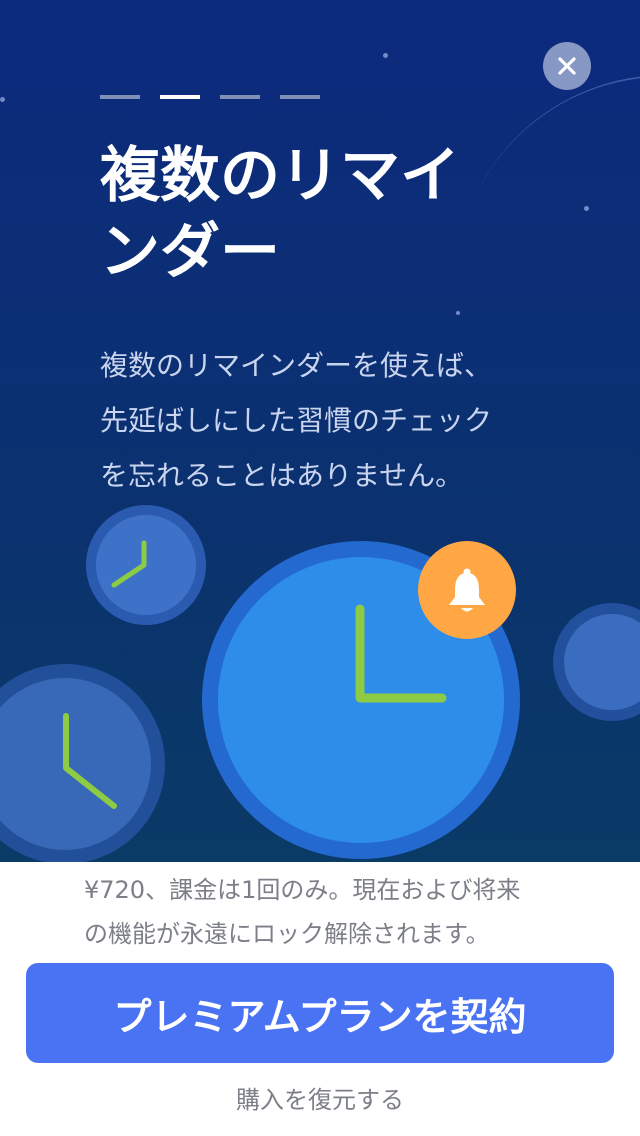  I want to click on bell-icon, so click(467, 590).